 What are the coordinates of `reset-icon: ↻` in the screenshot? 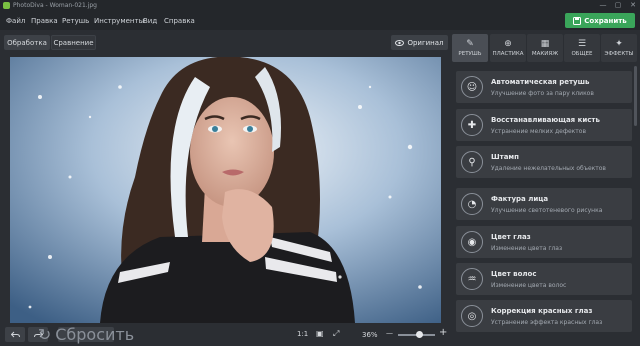 It's located at (44, 334).